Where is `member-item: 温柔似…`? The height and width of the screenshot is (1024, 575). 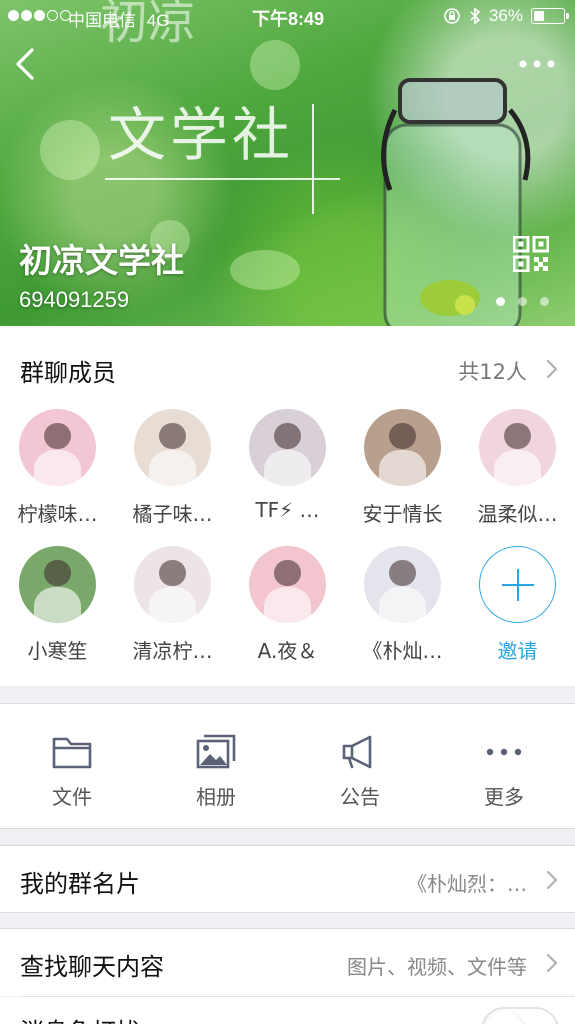 member-item: 温柔似… is located at coordinates (517, 474).